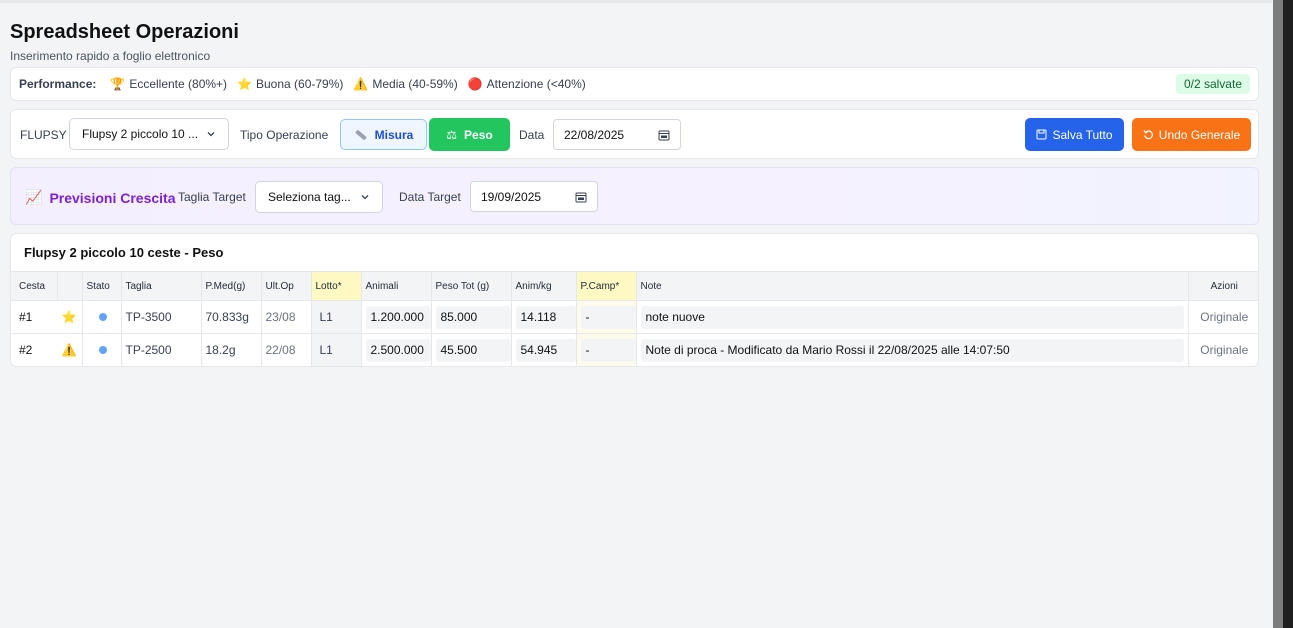 This screenshot has height=628, width=1293. What do you see at coordinates (532, 135) in the screenshot?
I see `data-label: Data` at bounding box center [532, 135].